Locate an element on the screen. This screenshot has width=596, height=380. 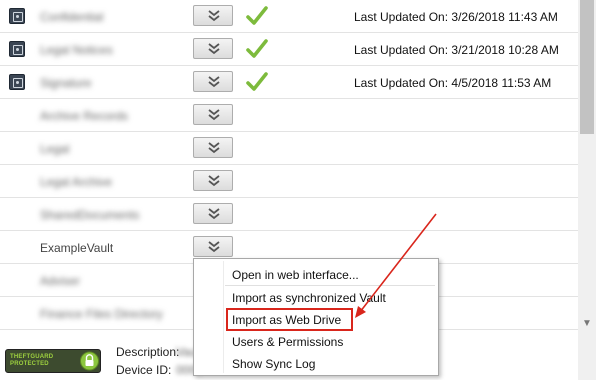
description-label: Description: is located at coordinates (148, 352).